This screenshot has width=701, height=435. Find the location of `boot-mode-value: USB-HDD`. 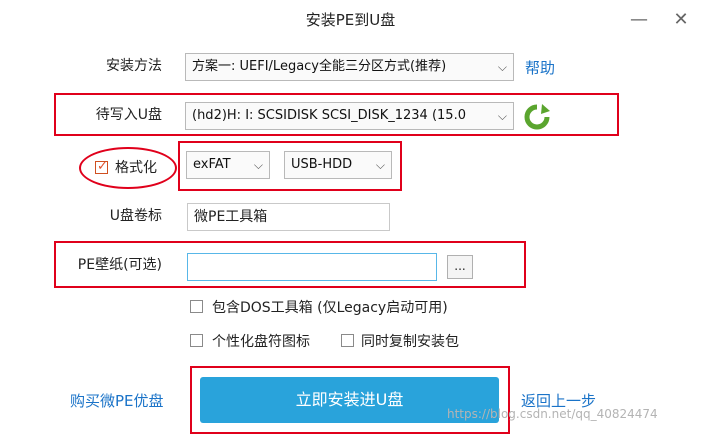

boot-mode-value: USB-HDD is located at coordinates (322, 164).